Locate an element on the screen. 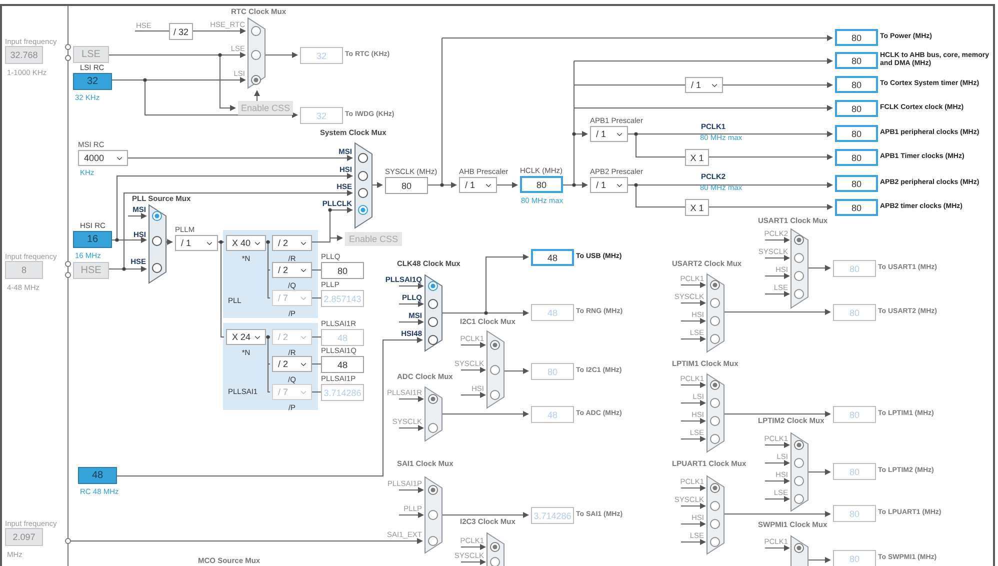  divider-value: / 32 is located at coordinates (181, 31).